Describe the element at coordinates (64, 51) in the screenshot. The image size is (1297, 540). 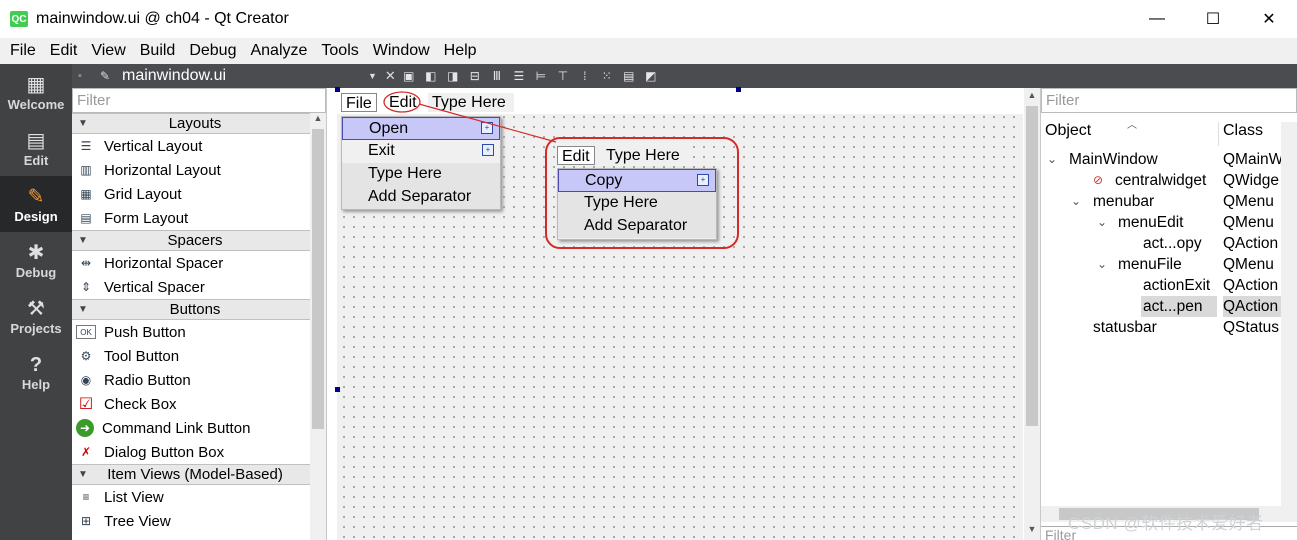
I see `menu-edit: Edit` at that location.